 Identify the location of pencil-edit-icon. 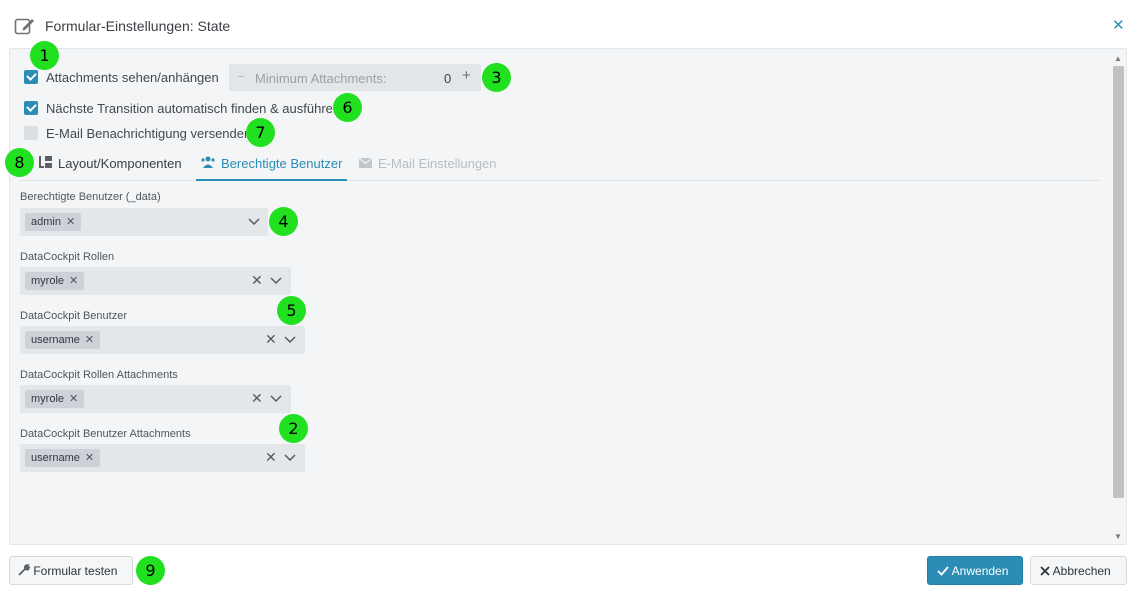
(24, 26).